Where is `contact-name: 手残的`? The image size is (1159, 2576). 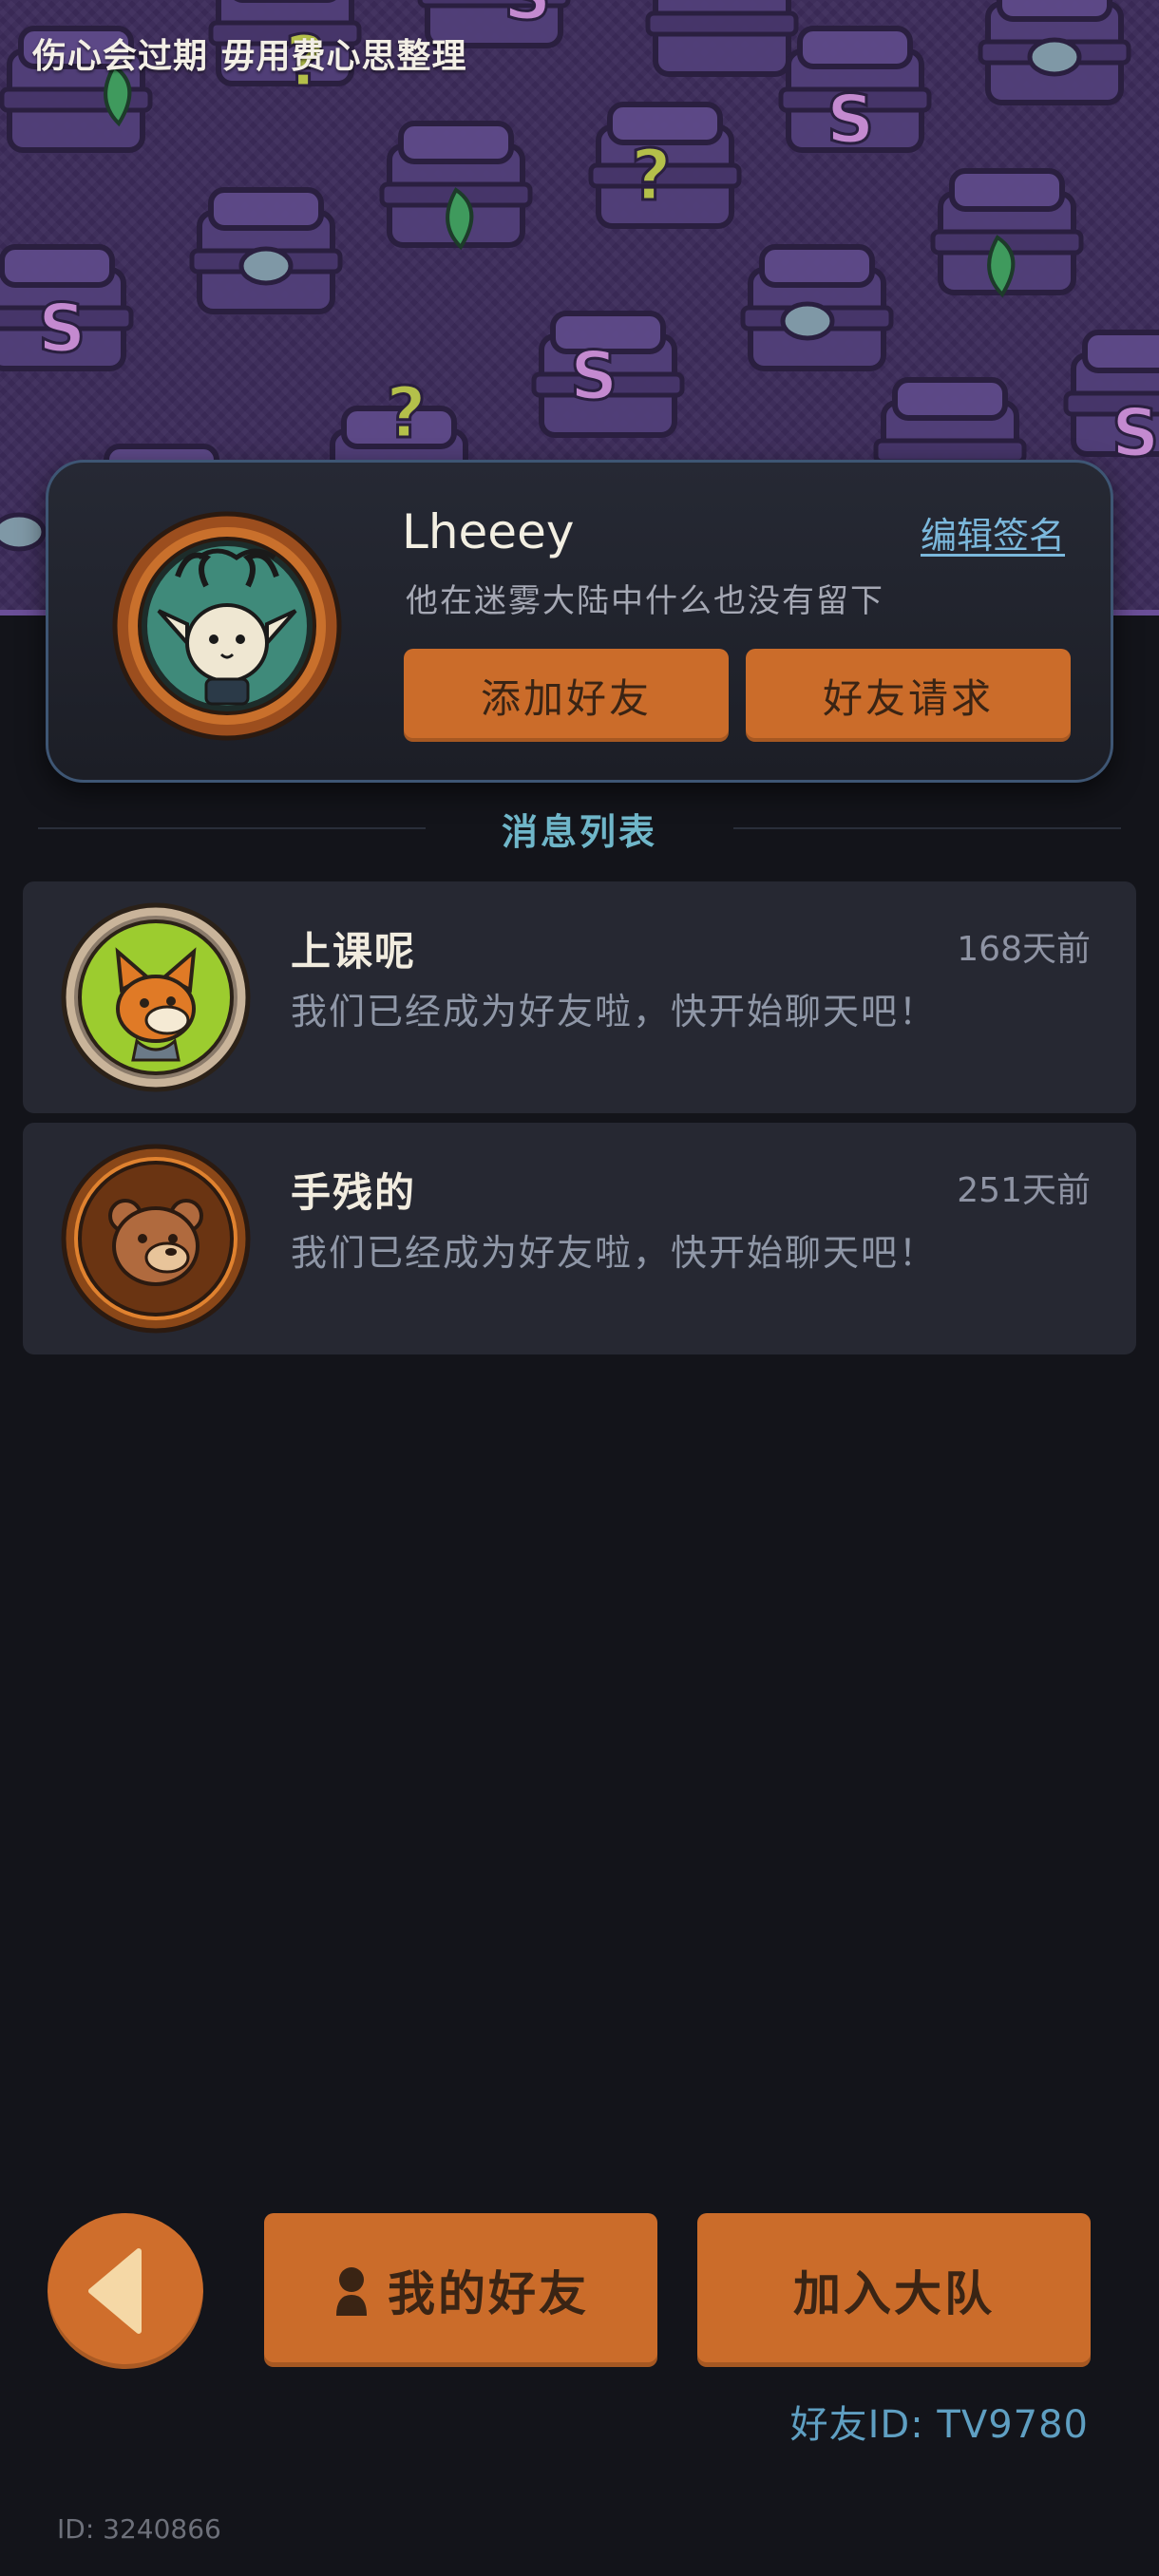 contact-name: 手残的 is located at coordinates (354, 1192).